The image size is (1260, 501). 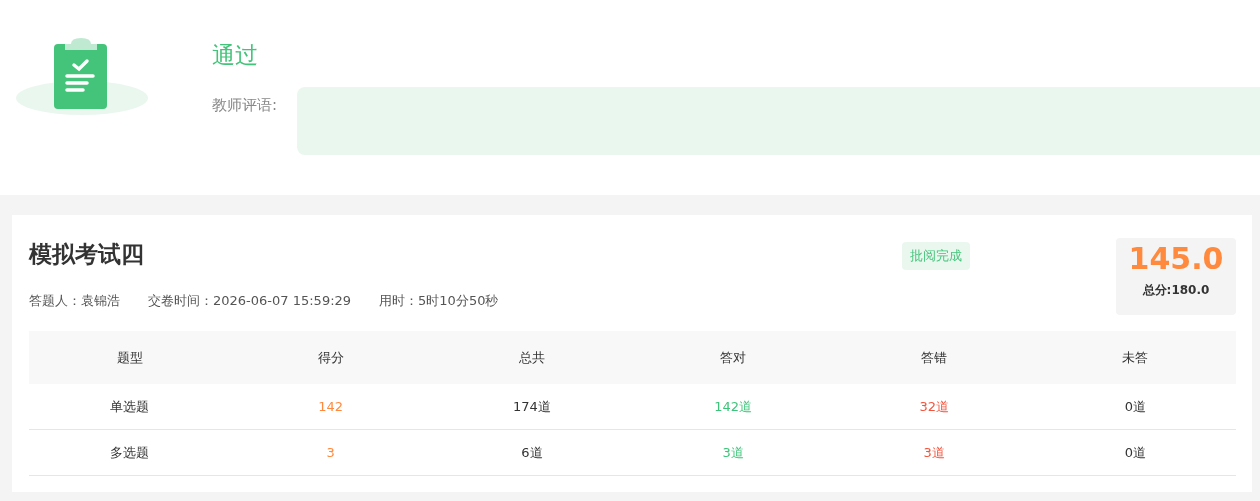 I want to click on column-header: 答错, so click(x=934, y=357).